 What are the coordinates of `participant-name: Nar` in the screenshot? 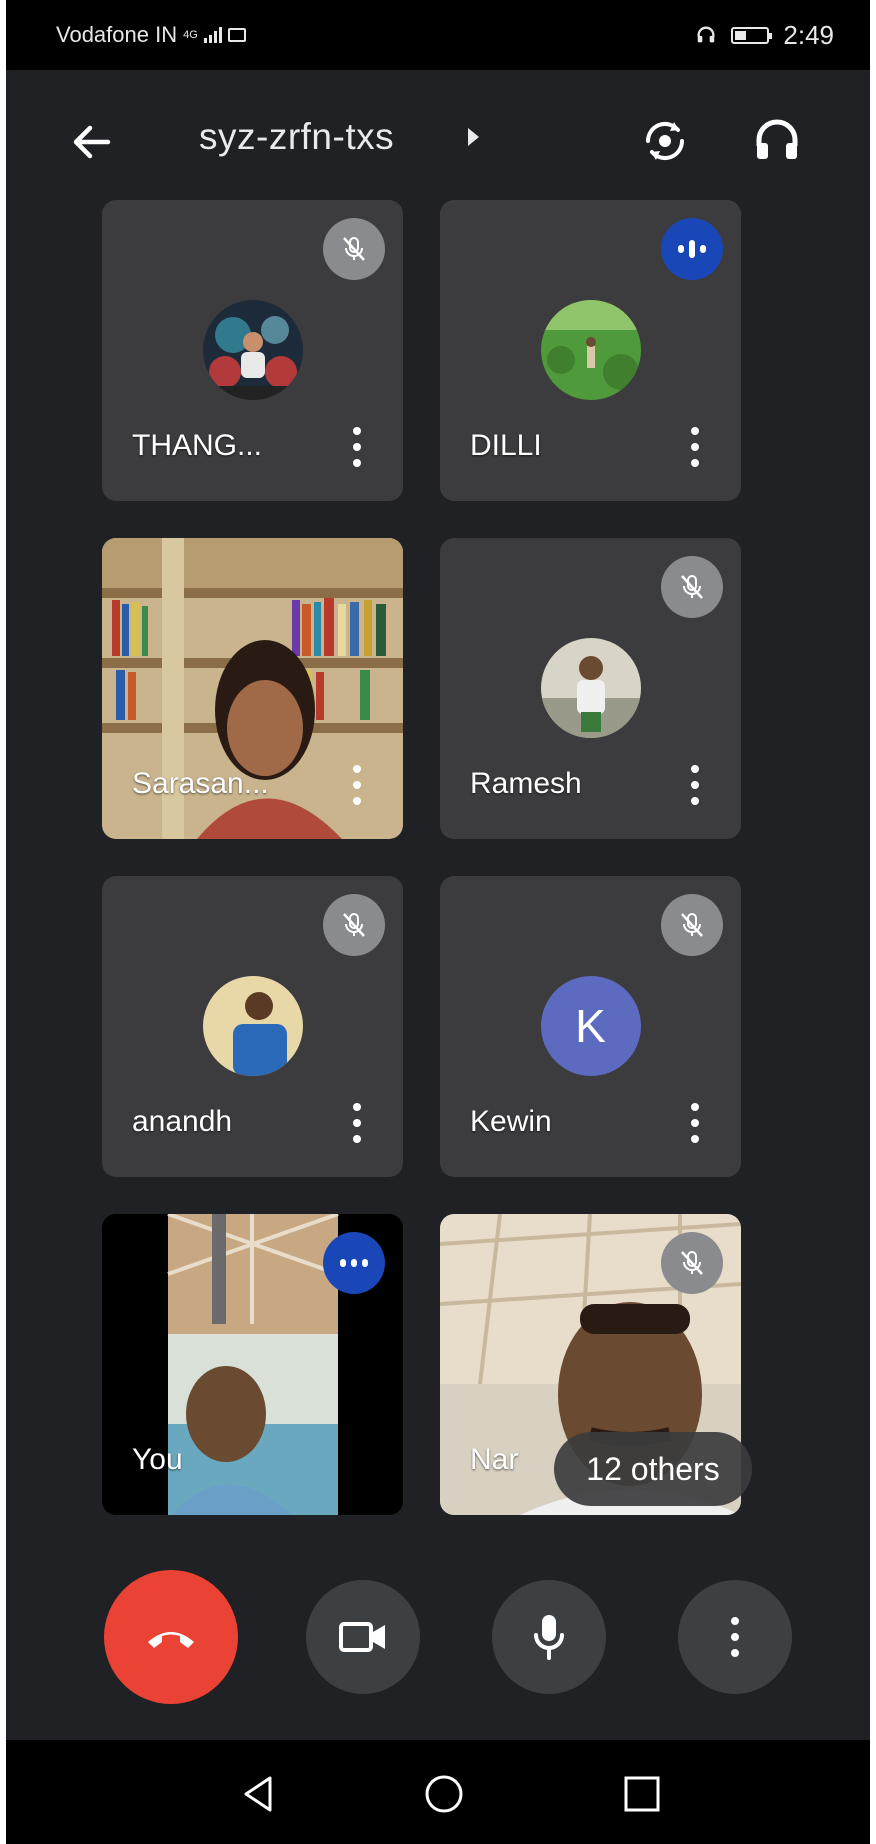 It's located at (494, 1459).